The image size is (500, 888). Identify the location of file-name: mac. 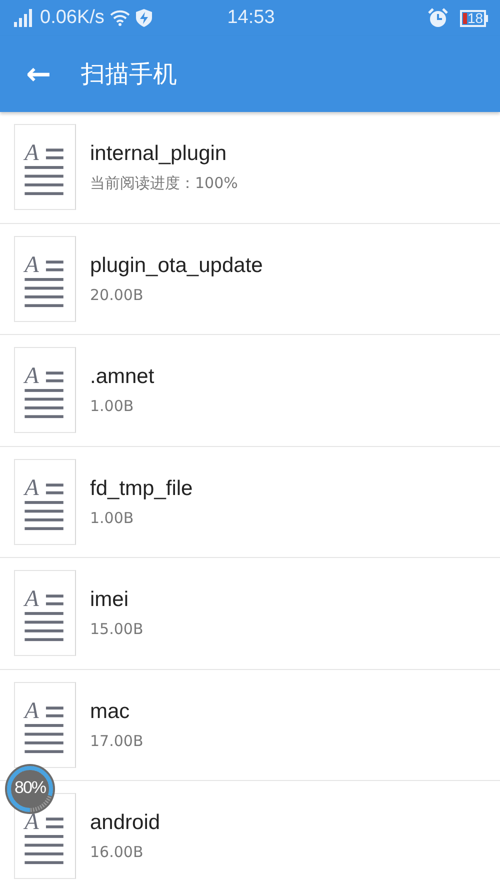
(110, 712).